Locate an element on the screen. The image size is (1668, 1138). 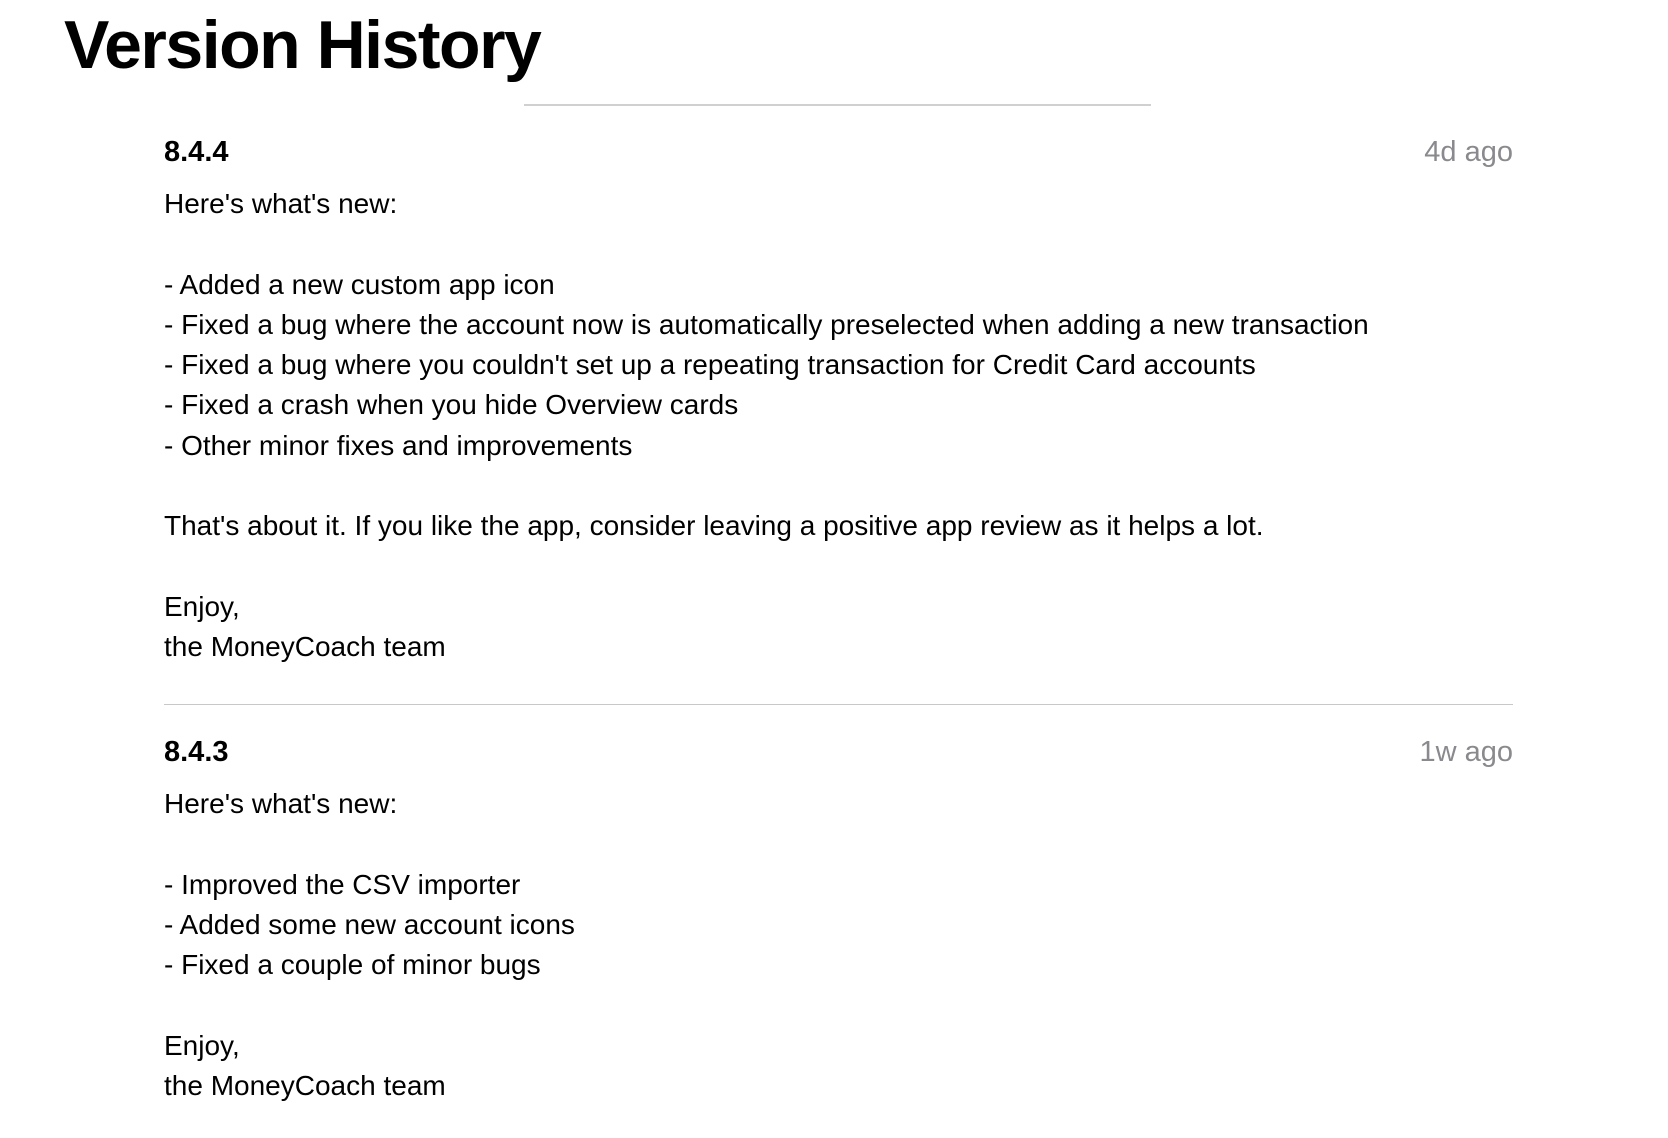
page-title: Version History is located at coordinates (303, 45).